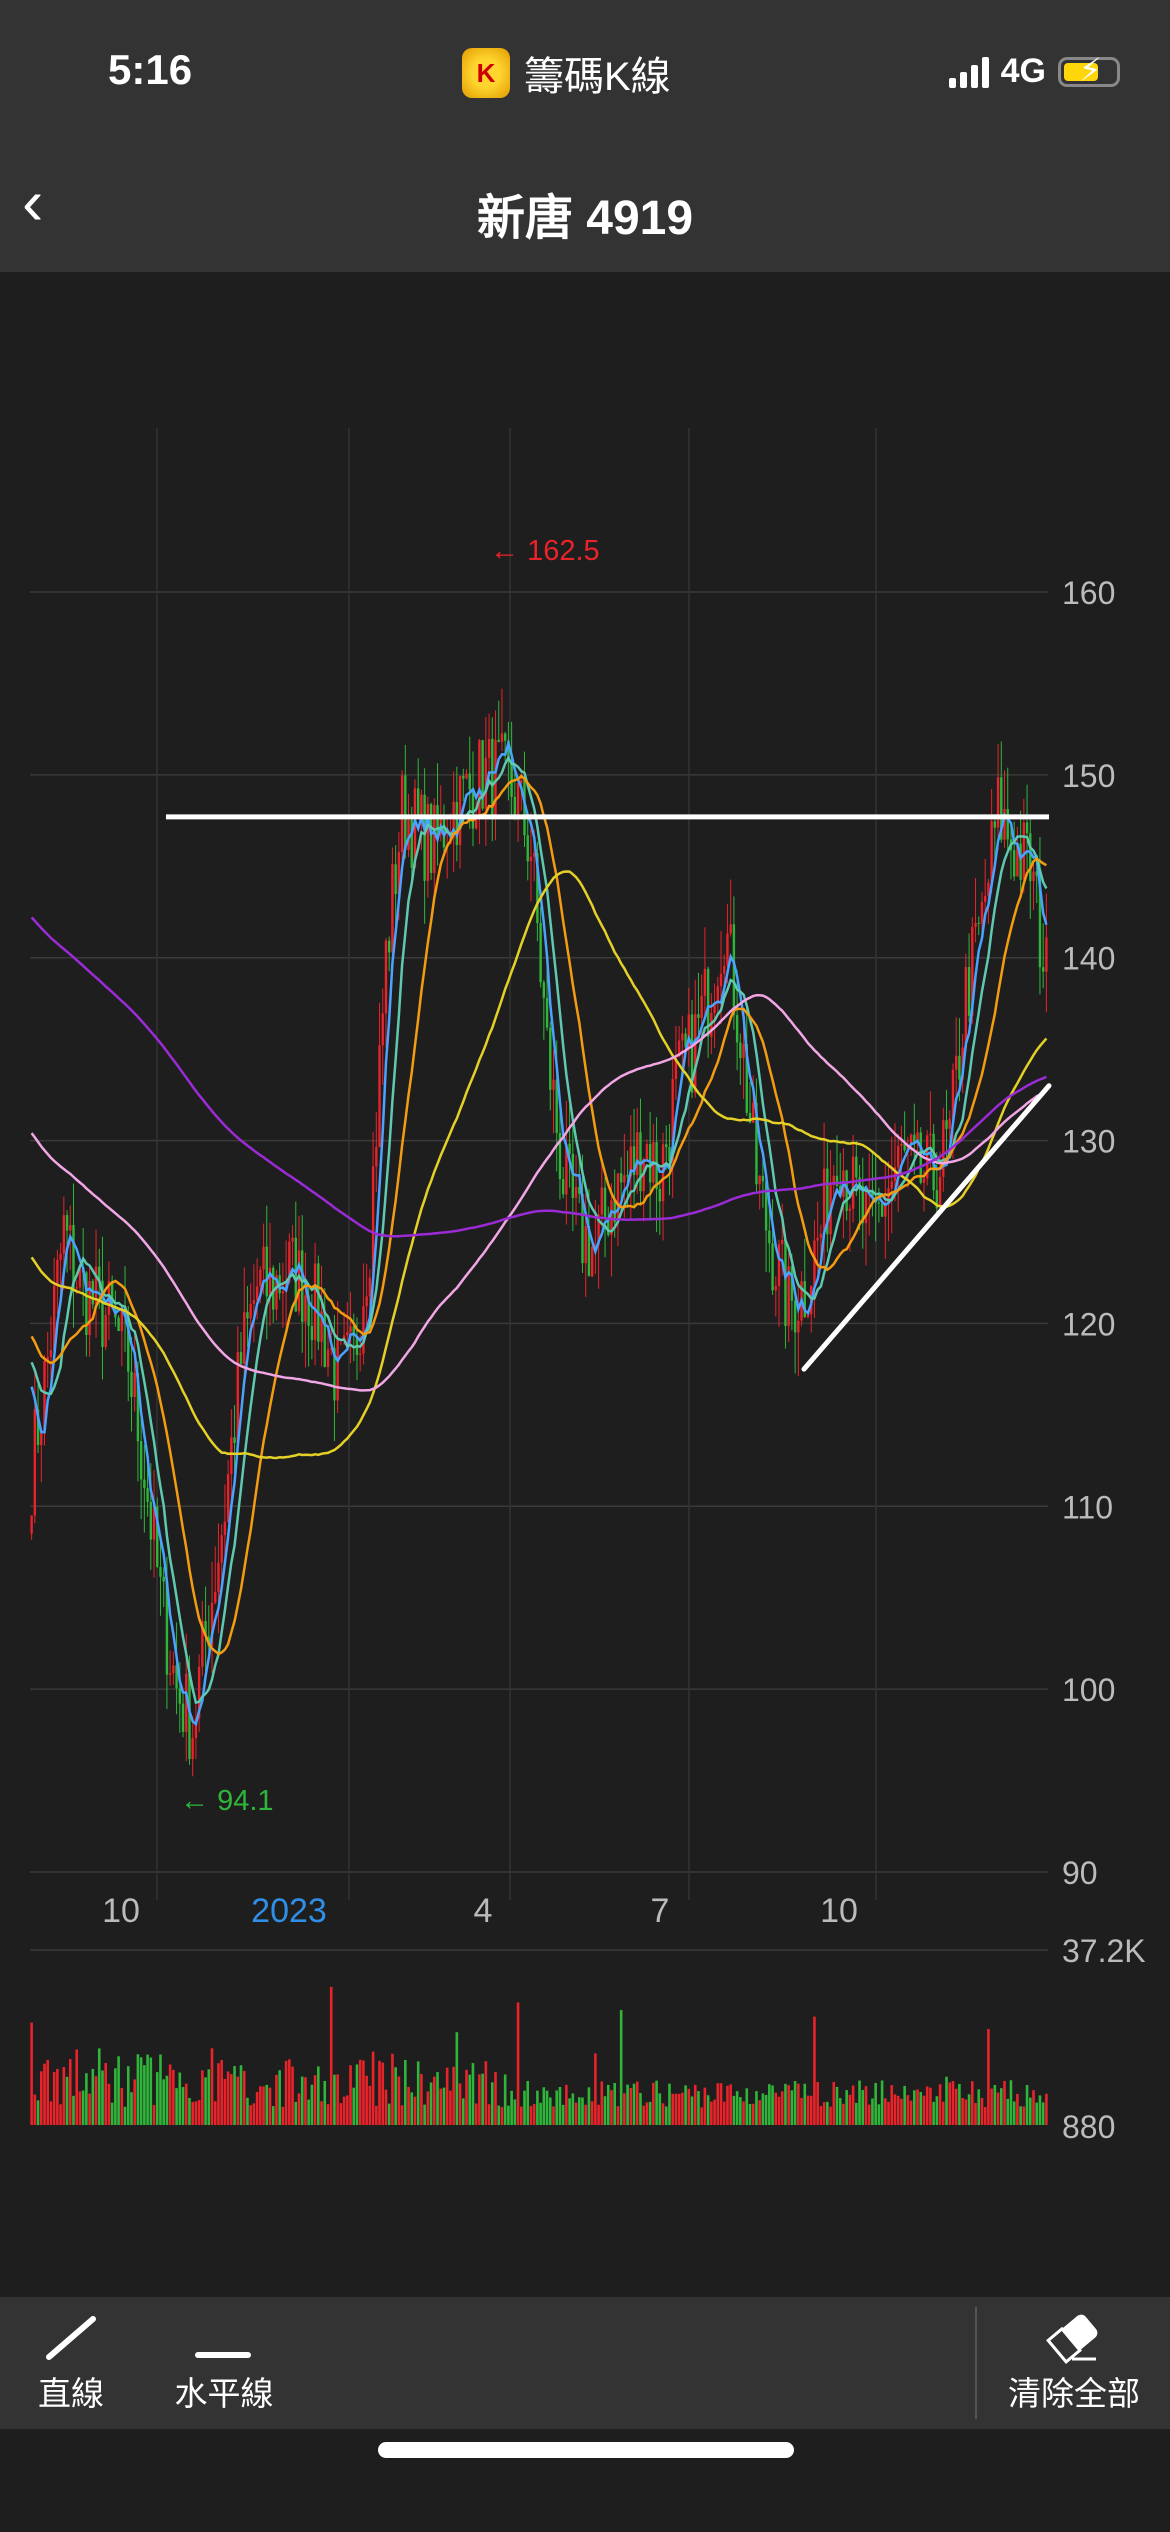  Describe the element at coordinates (224, 2363) in the screenshot. I see `horizontal-line-tool-button: 水平線` at that location.